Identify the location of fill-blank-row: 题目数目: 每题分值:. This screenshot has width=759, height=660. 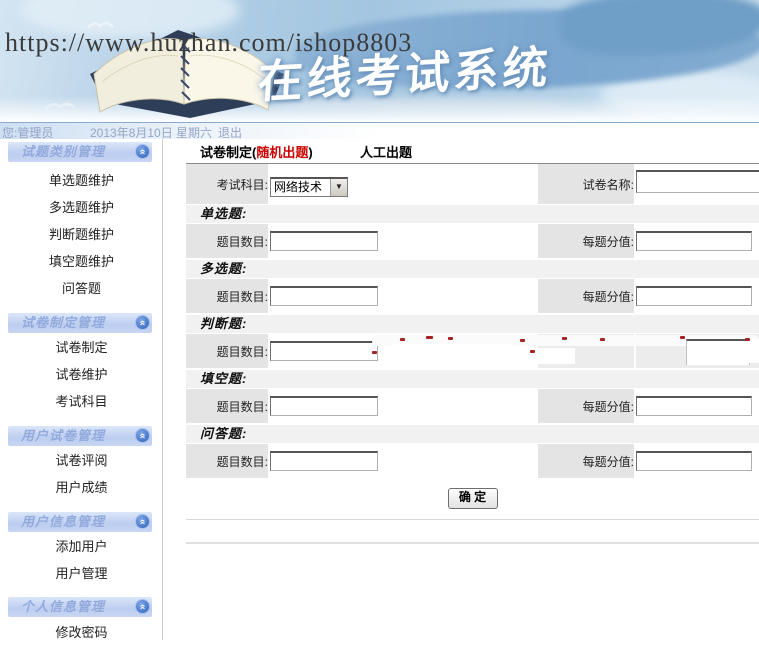
(472, 406).